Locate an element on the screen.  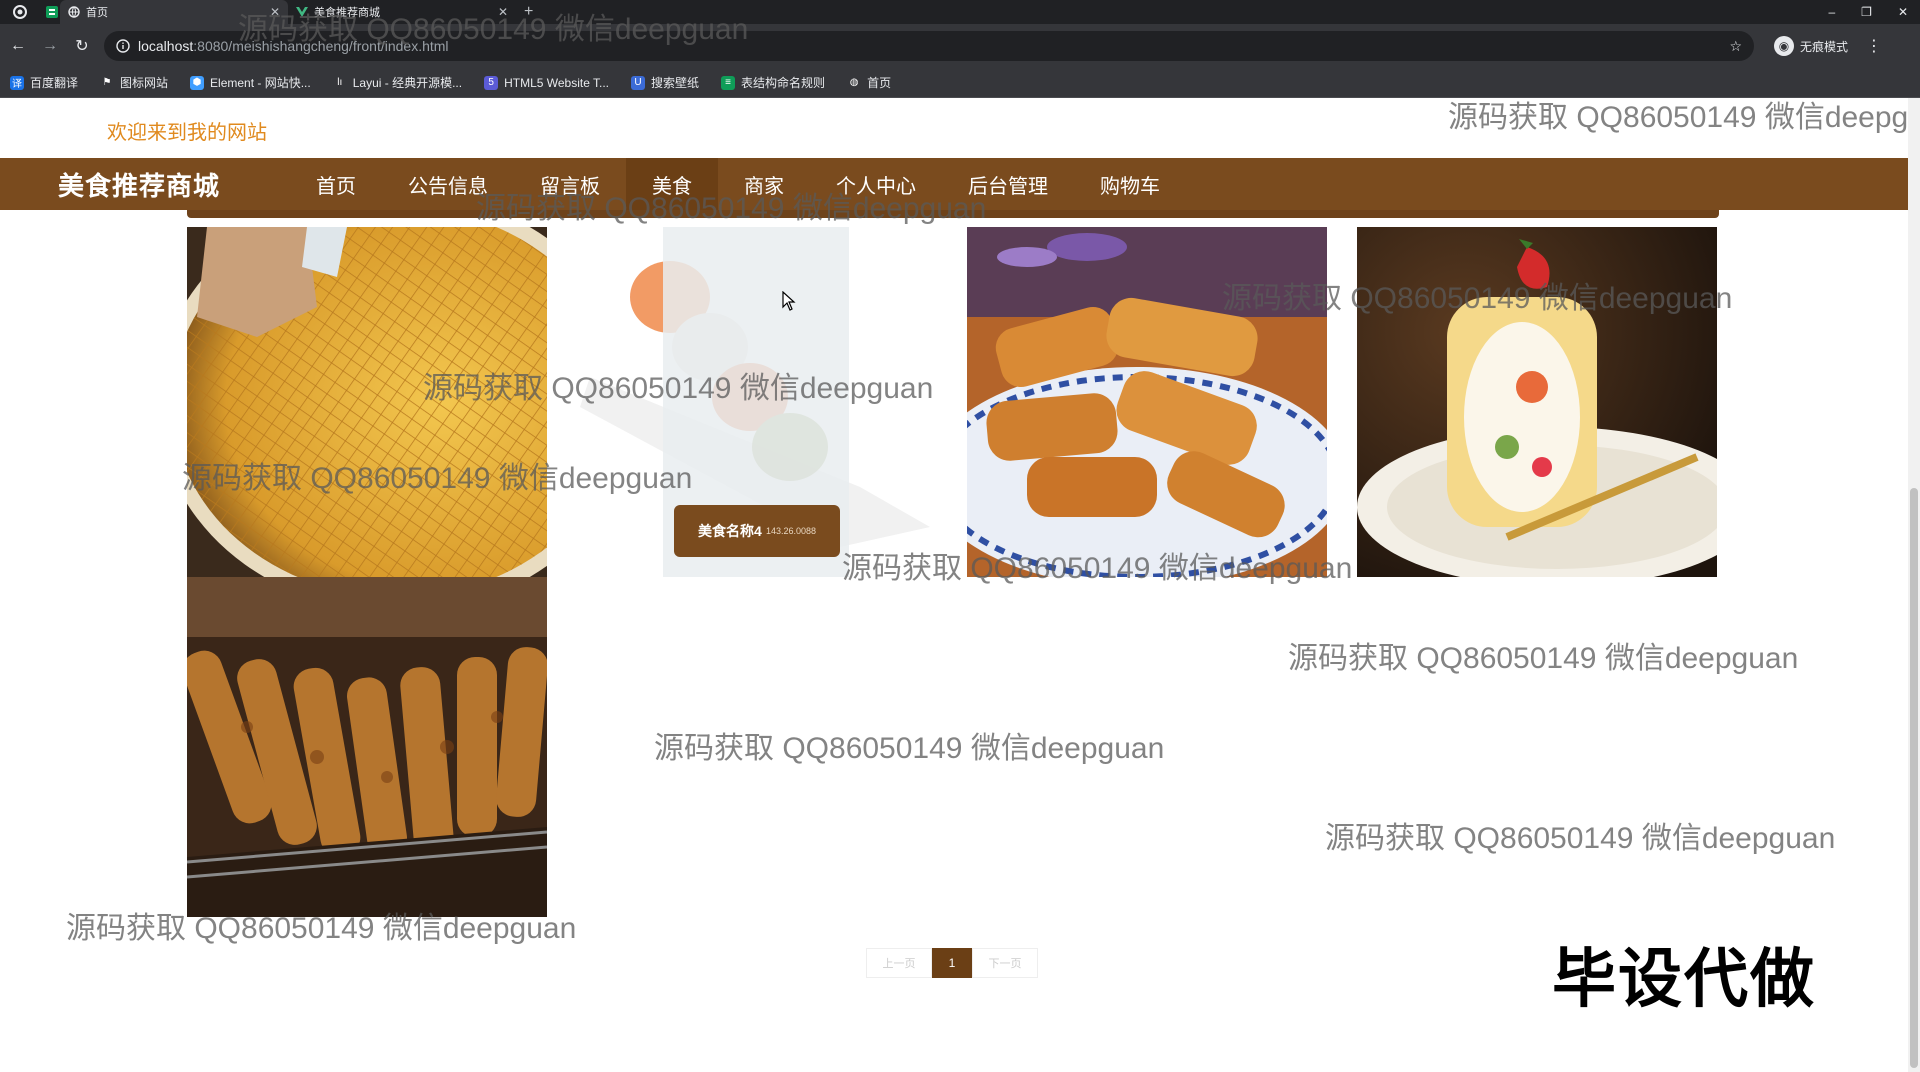
prev-page-button: 上一页 is located at coordinates (899, 963).